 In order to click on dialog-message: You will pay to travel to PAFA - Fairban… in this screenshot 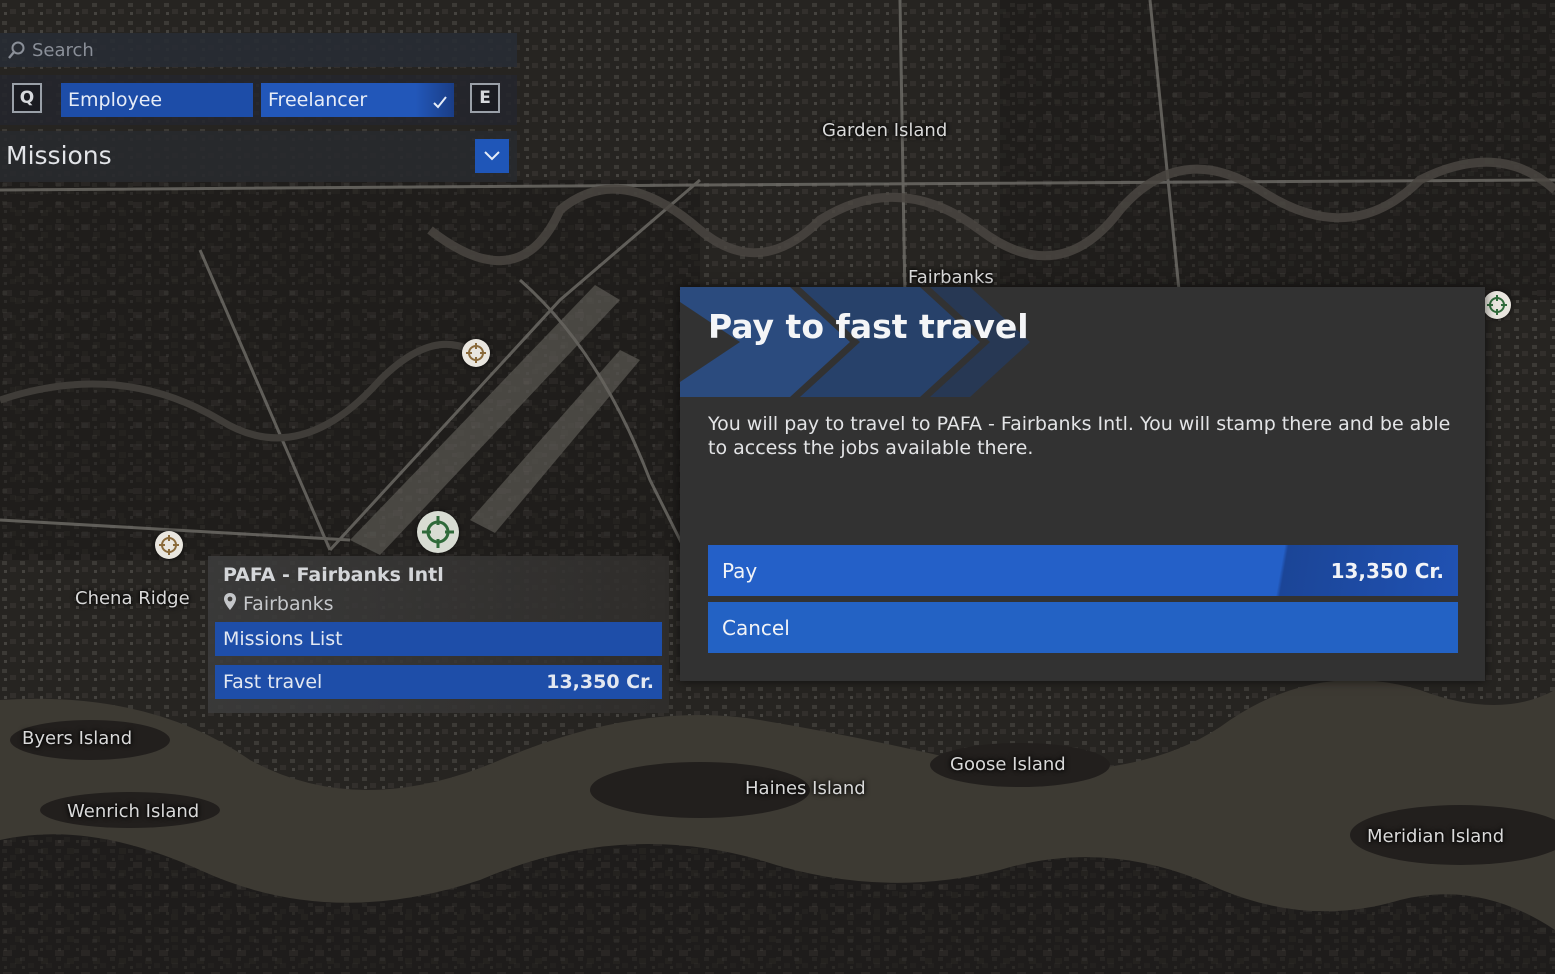, I will do `click(1079, 436)`.